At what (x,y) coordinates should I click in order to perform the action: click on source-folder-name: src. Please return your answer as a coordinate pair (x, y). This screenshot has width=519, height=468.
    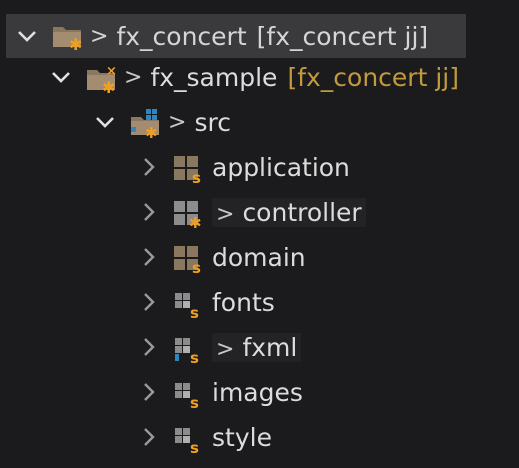
    Looking at the image, I should click on (212, 122).